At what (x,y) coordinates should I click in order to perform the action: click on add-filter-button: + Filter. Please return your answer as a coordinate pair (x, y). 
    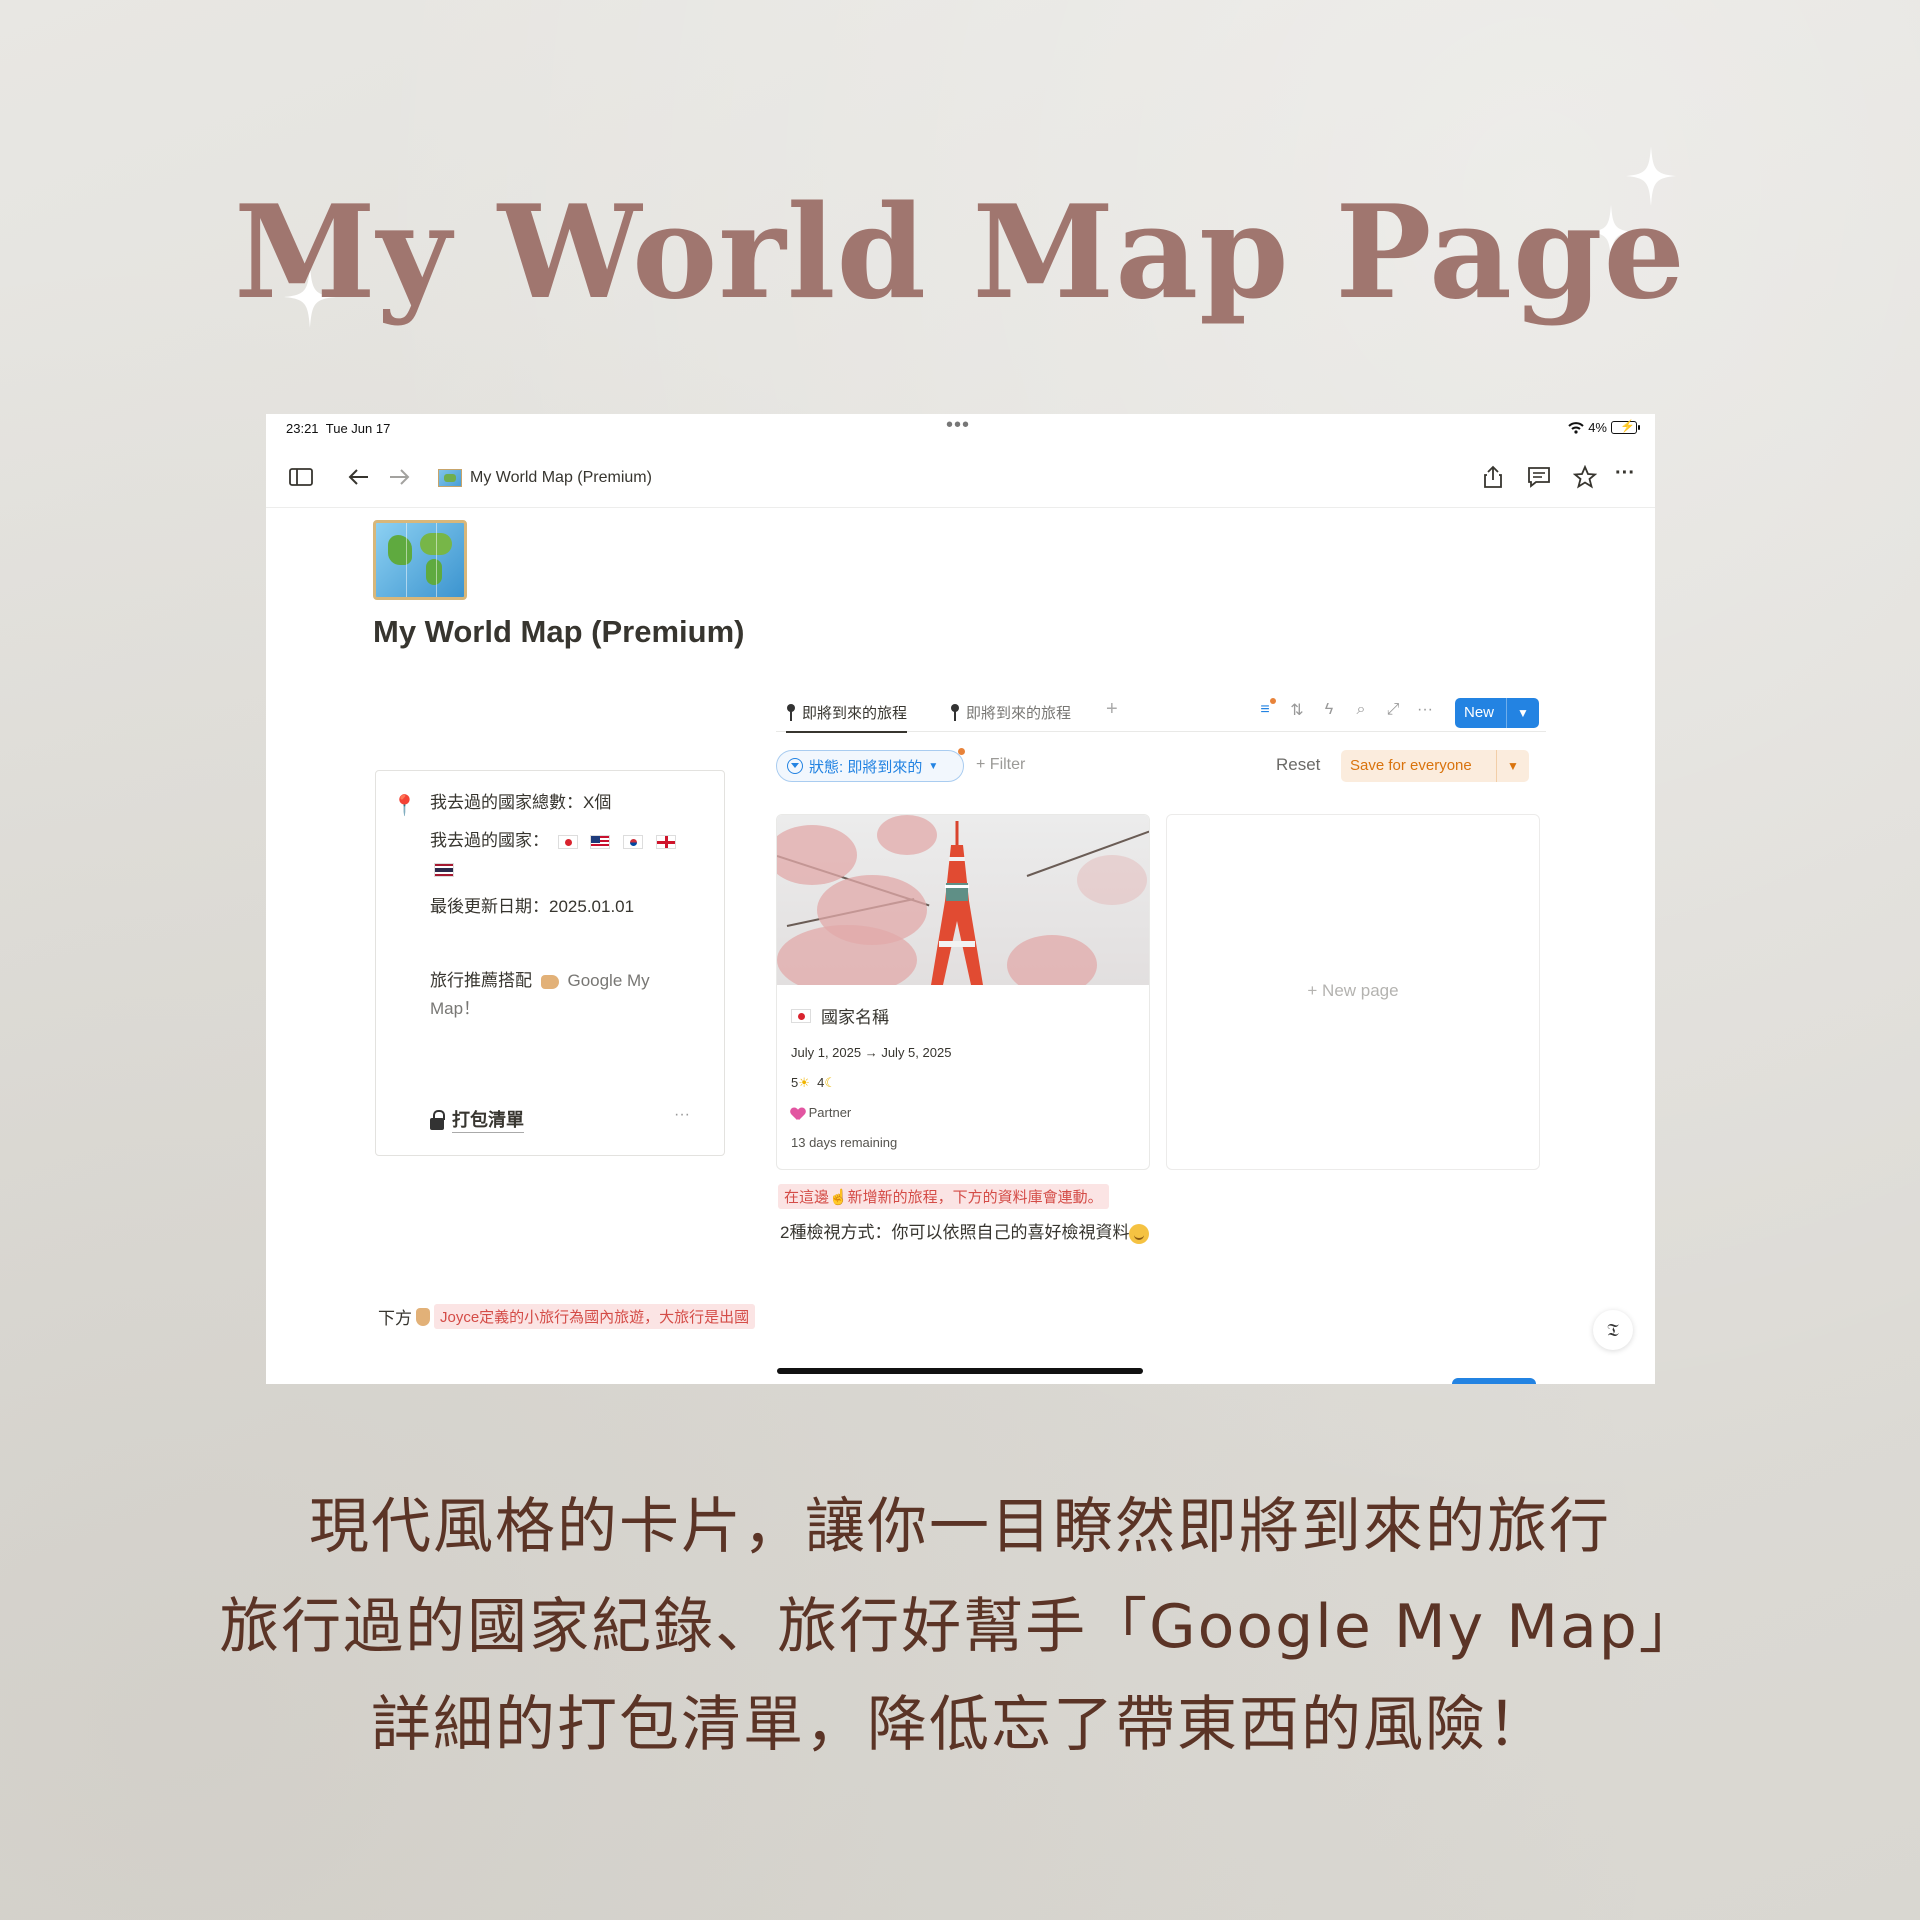
    Looking at the image, I should click on (1000, 765).